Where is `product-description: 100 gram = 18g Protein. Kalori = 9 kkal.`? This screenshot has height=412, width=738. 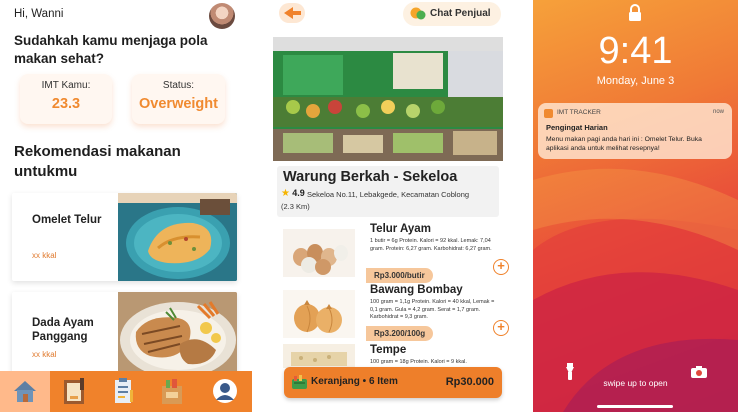 product-description: 100 gram = 18g Protein. Kalori = 9 kkal. is located at coordinates (418, 362).